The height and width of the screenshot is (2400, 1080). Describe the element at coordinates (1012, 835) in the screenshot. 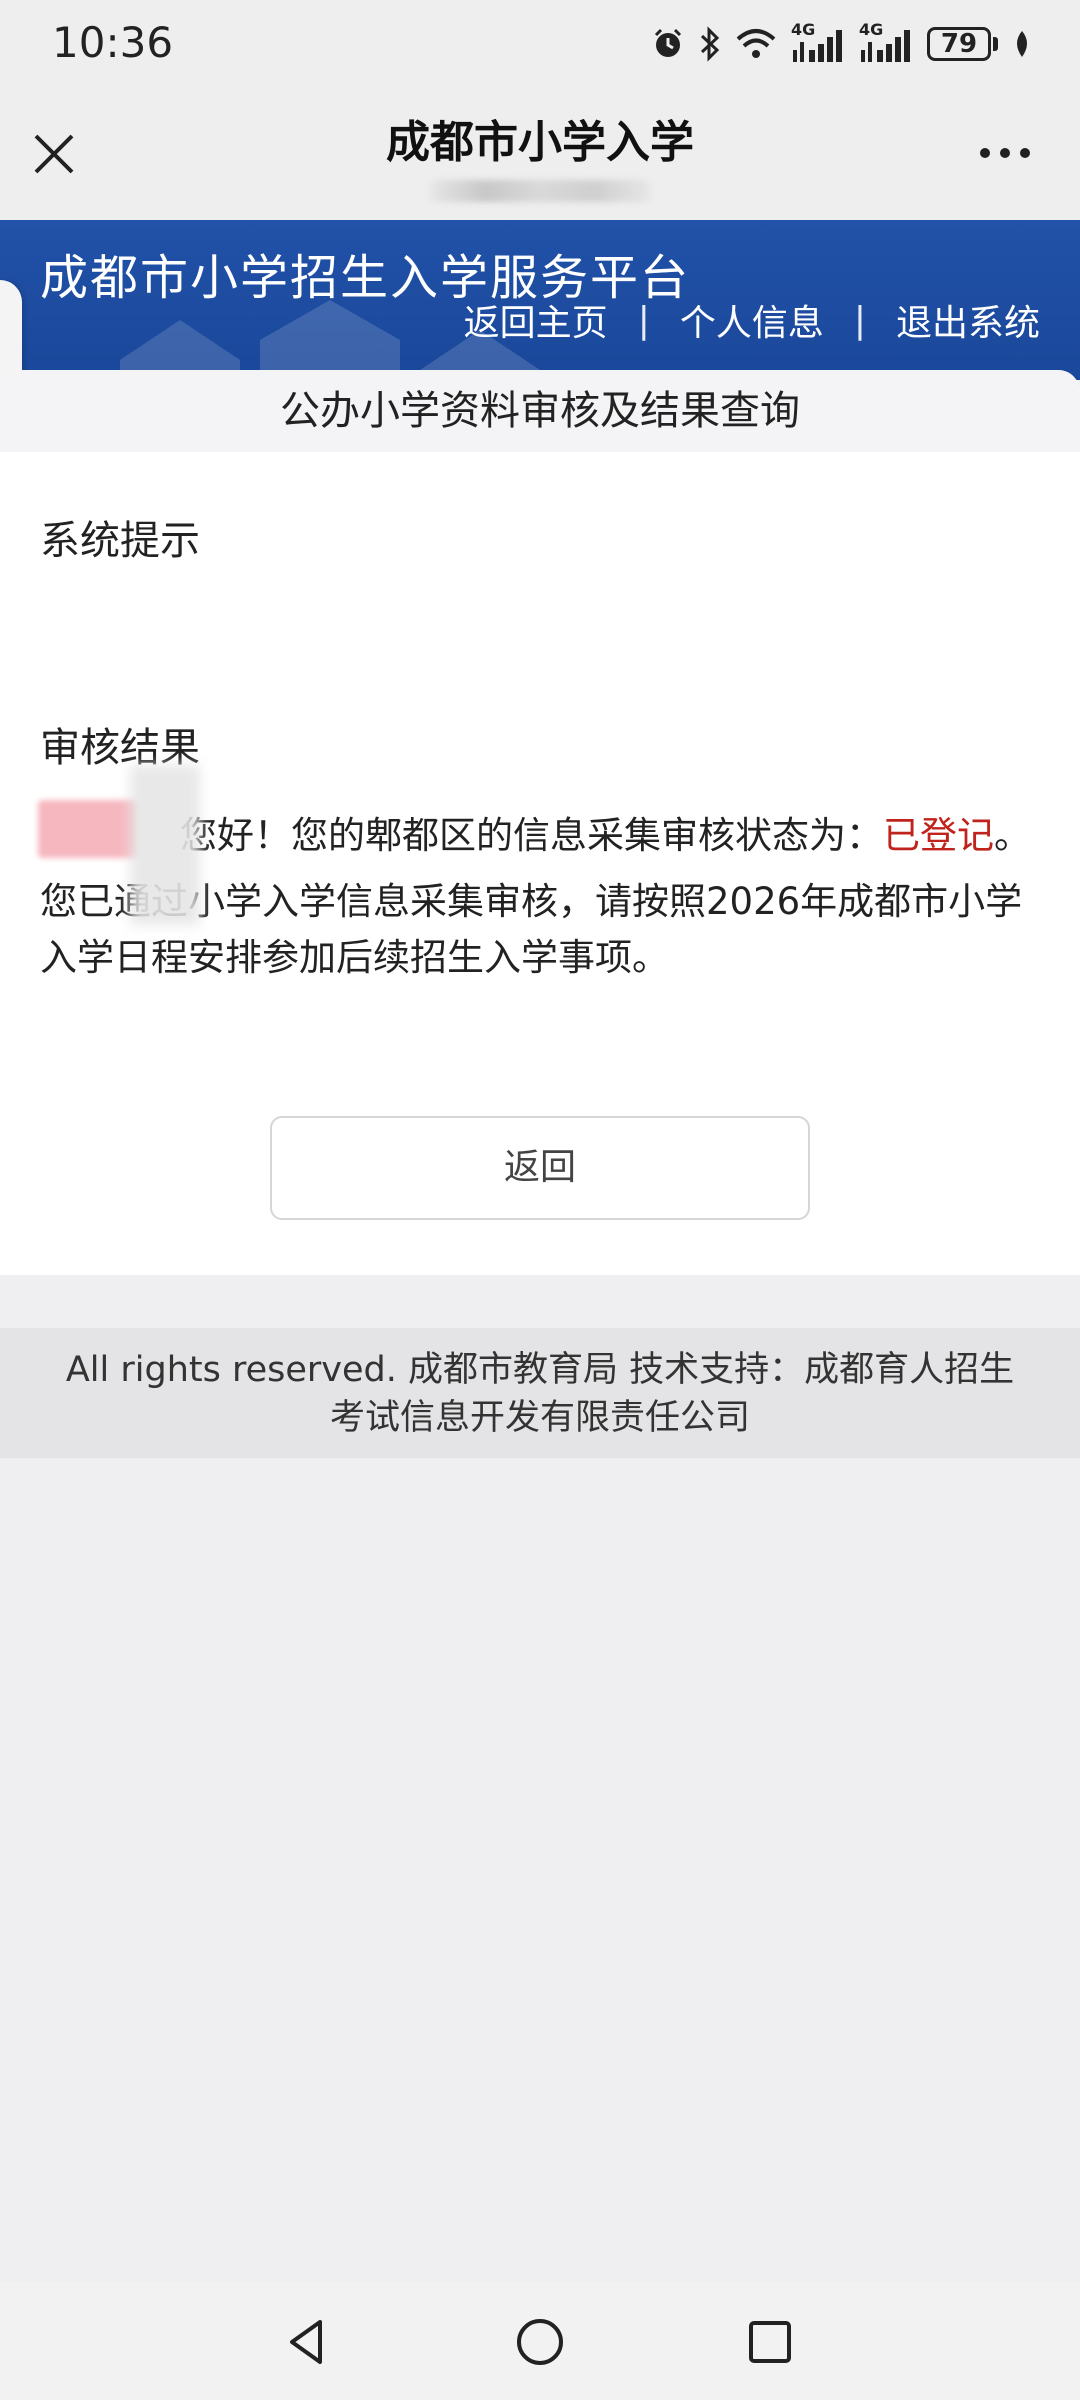

I see `greeting-suffix: 。` at that location.